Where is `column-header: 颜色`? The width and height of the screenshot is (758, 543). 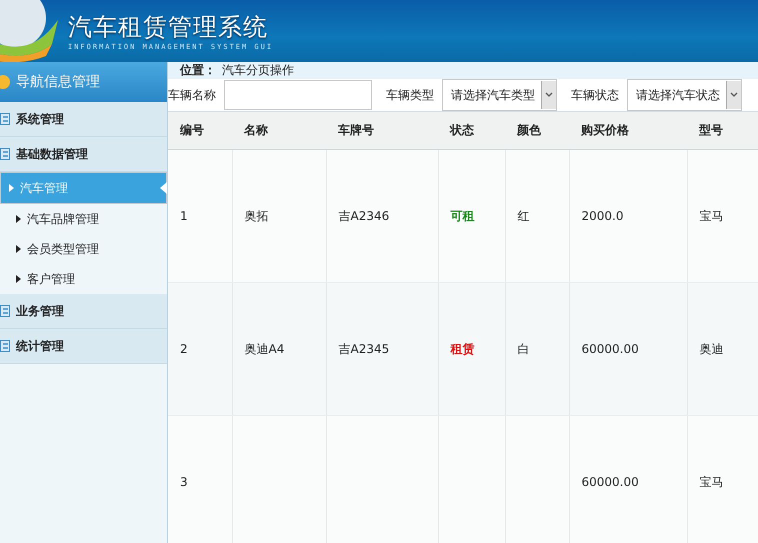 column-header: 颜色 is located at coordinates (537, 131).